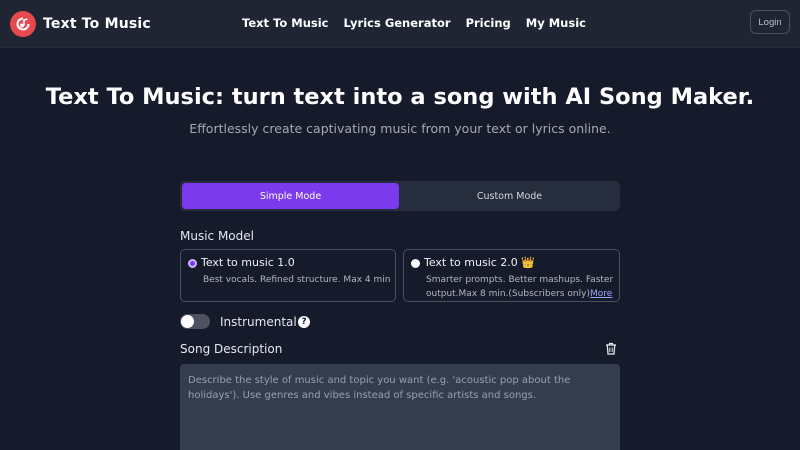  Describe the element at coordinates (192, 263) in the screenshot. I see `model-1-radio` at that location.